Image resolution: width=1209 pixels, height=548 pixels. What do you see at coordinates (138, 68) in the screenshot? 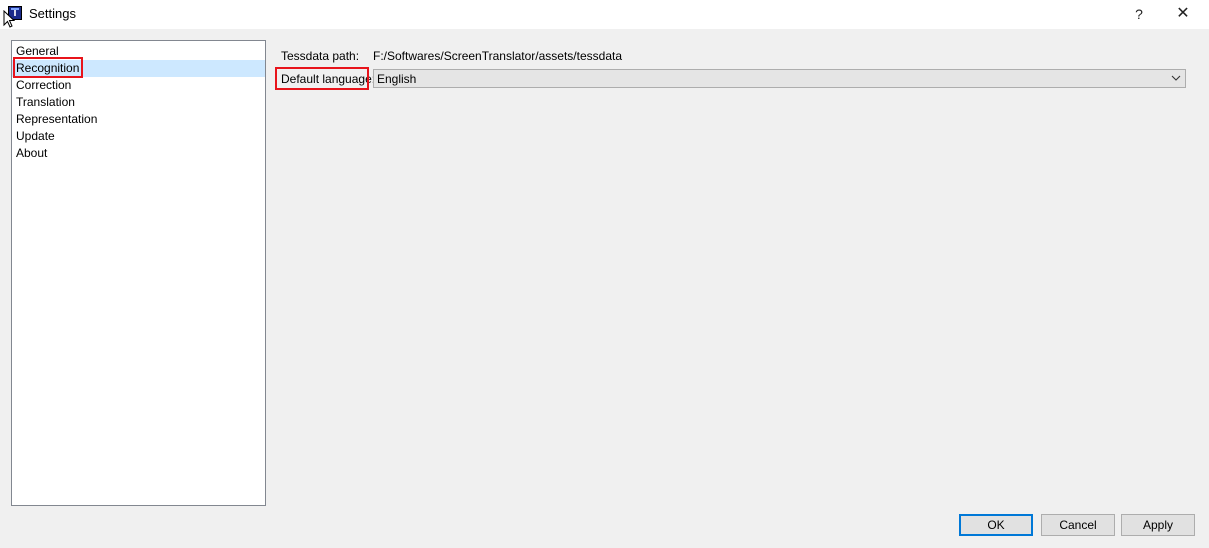
I see `nav-item-recognition: Recognition` at bounding box center [138, 68].